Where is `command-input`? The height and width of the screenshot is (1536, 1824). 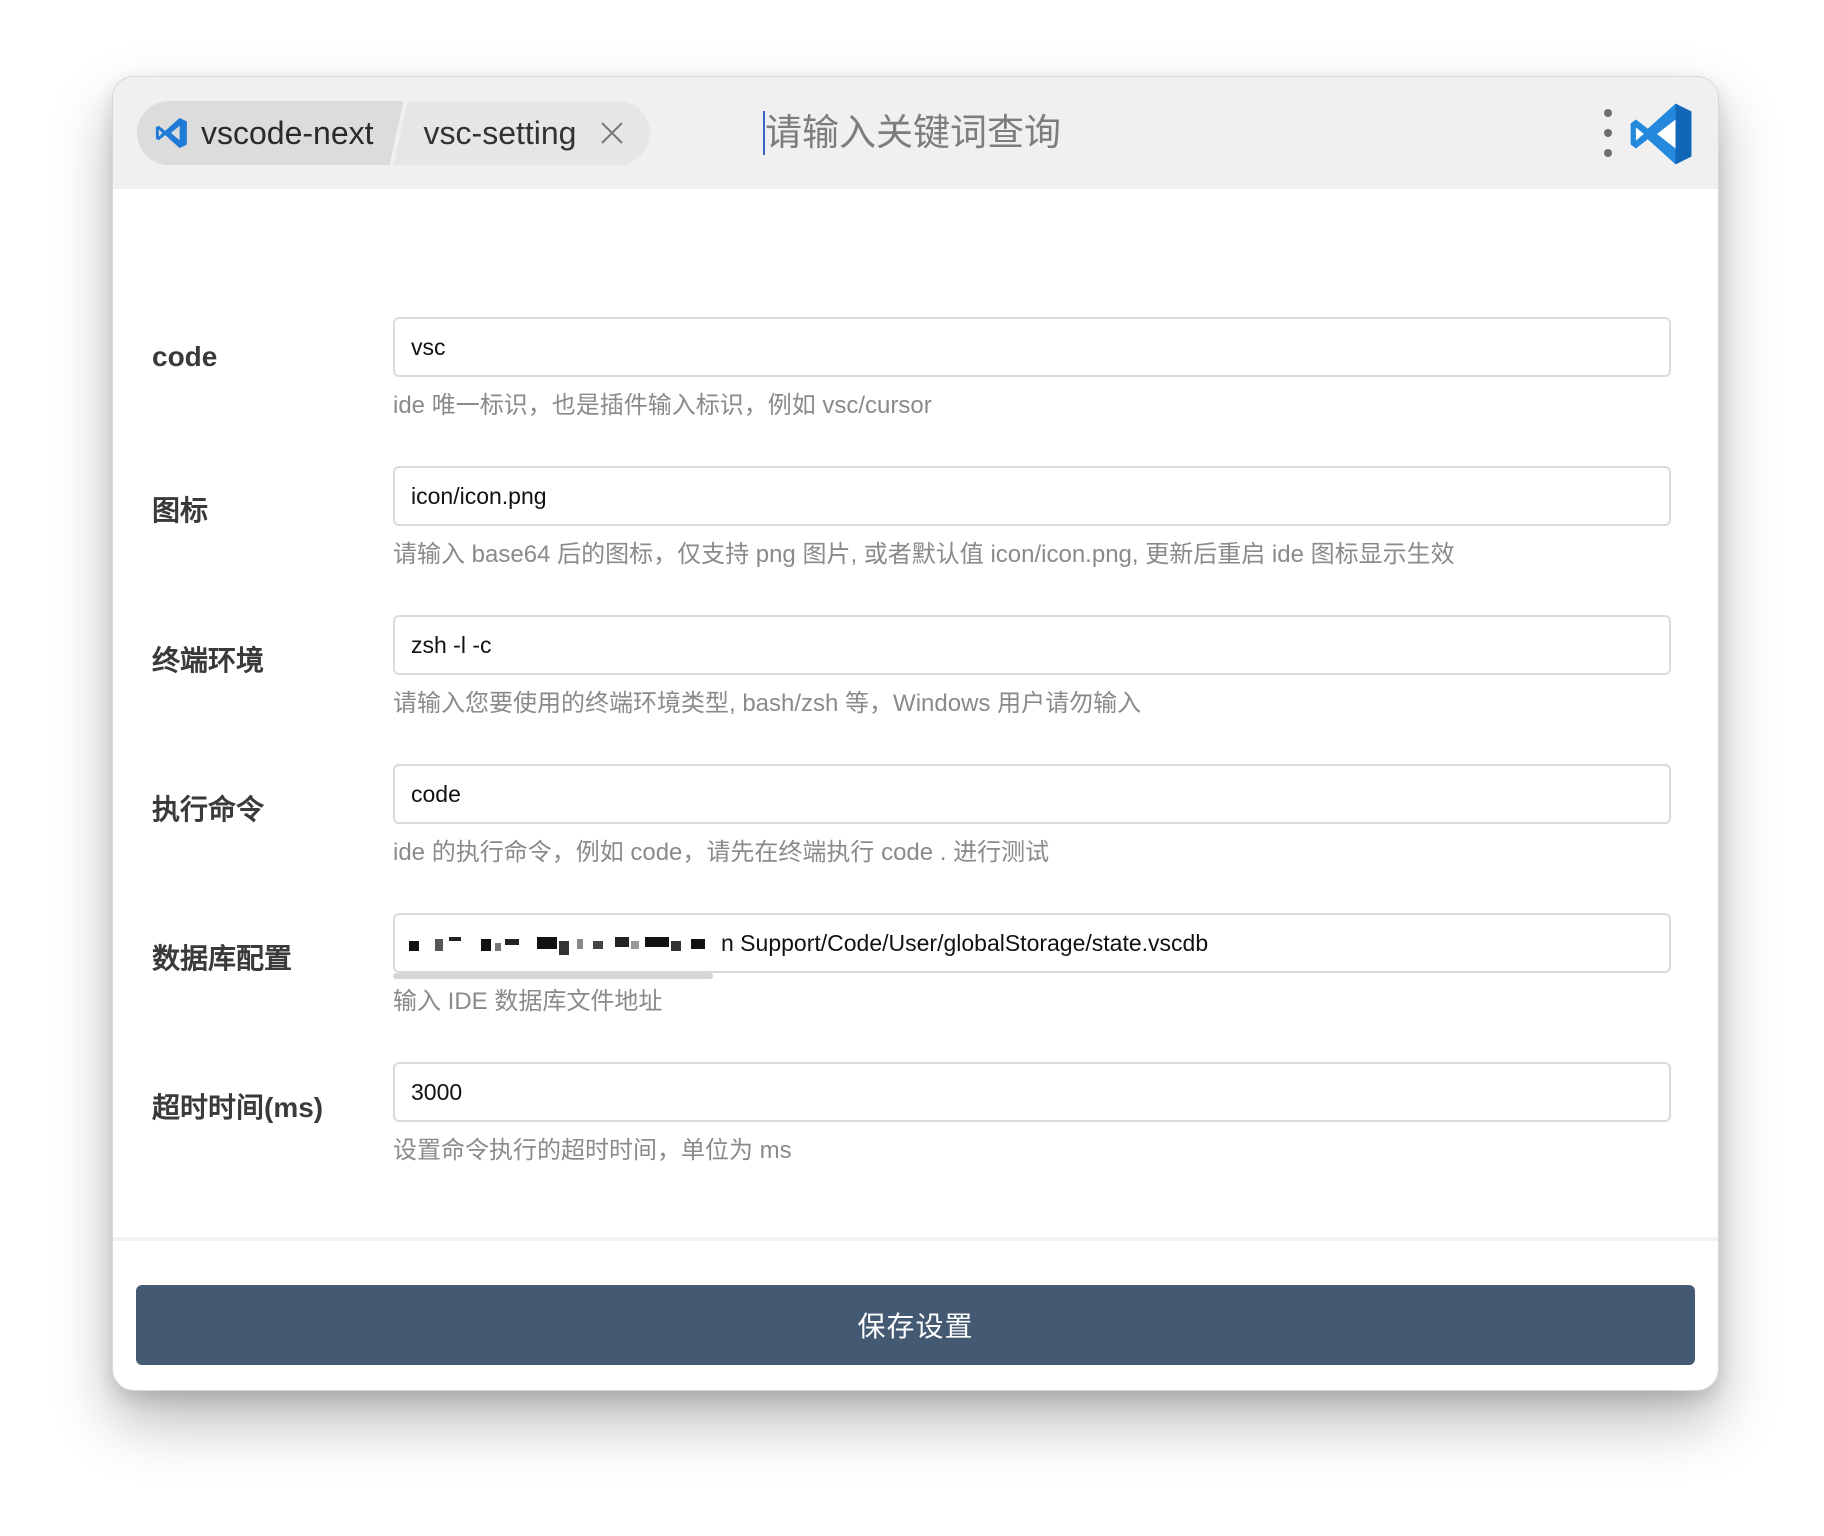
command-input is located at coordinates (1032, 794).